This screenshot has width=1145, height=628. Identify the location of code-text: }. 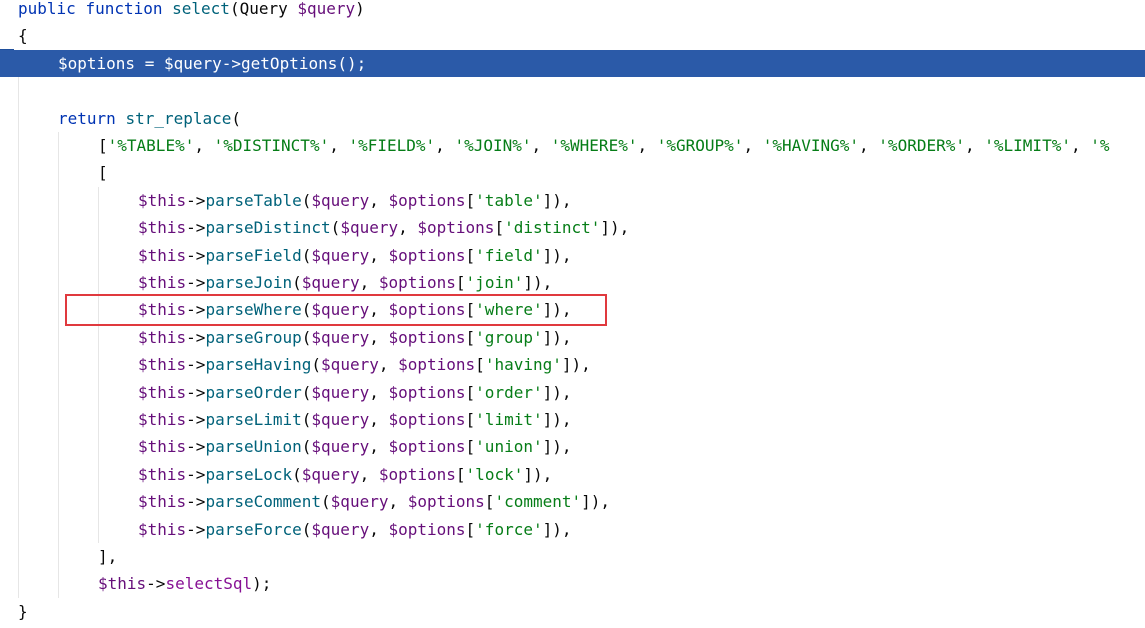
(23, 611).